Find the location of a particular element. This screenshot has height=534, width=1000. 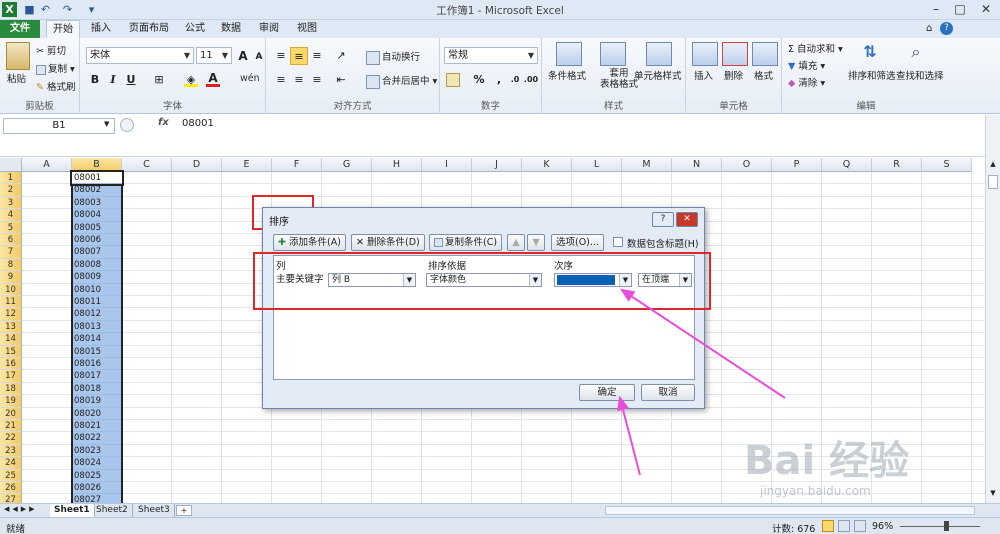

arrow-to-color-select-head is located at coordinates (627, 295).